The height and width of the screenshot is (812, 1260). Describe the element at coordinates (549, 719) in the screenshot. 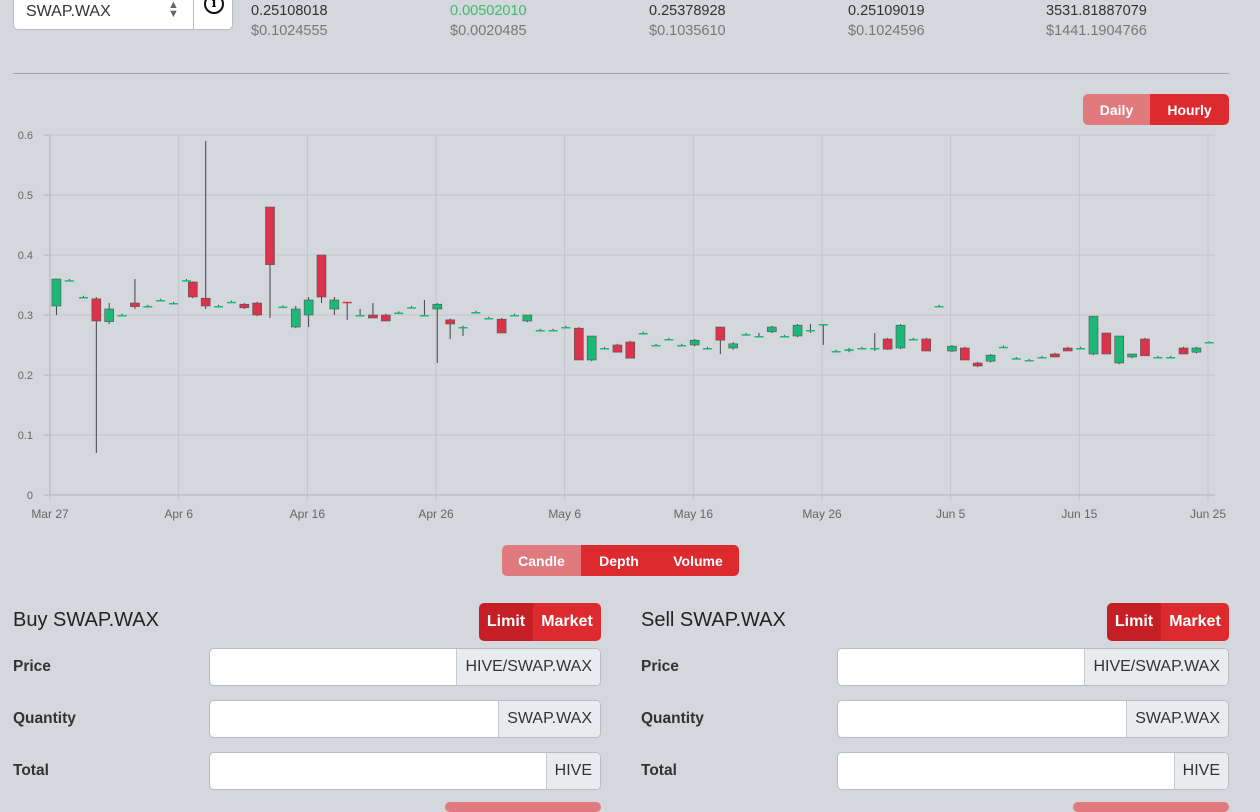

I see `buy-quantity-unit: SWAP.WAX` at that location.